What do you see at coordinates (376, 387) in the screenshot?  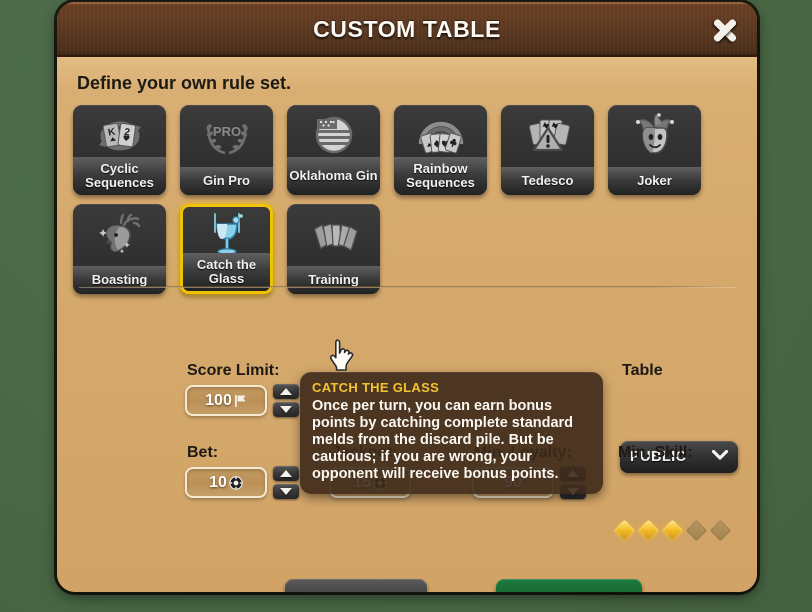 I see `tooltip-title: CATCH THE GLASS` at bounding box center [376, 387].